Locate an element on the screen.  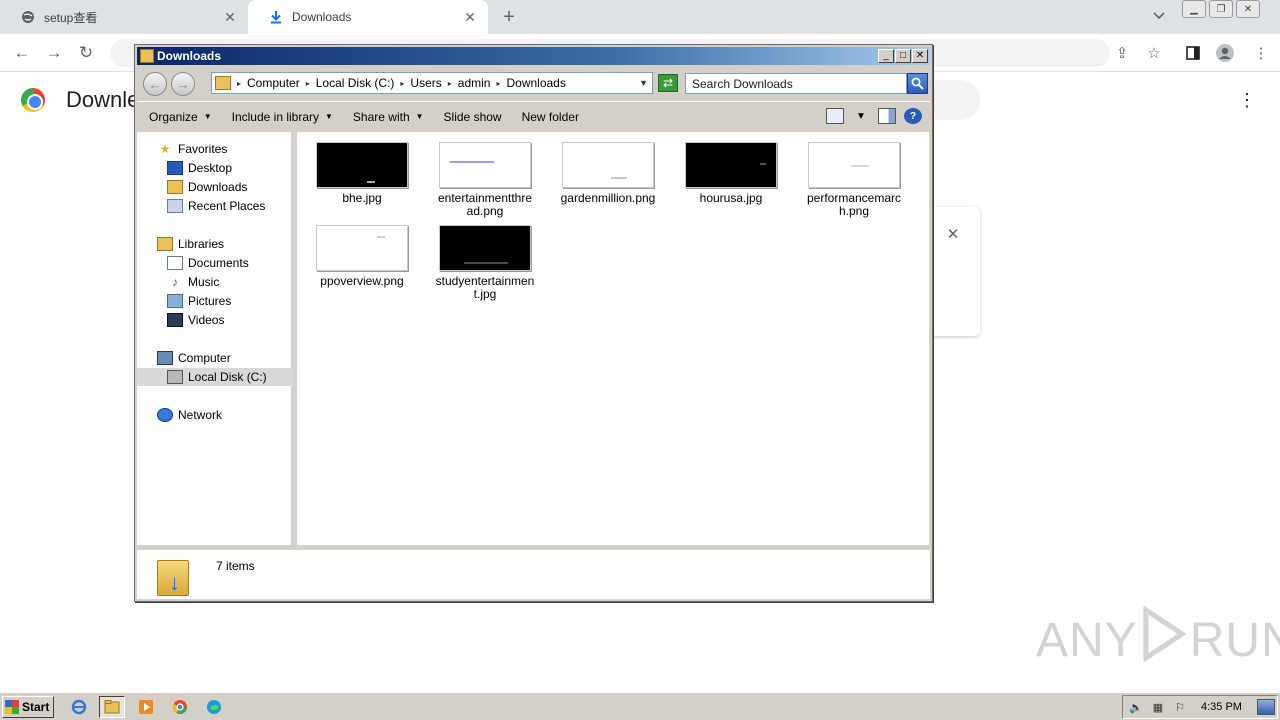
views-icon is located at coordinates (835, 116).